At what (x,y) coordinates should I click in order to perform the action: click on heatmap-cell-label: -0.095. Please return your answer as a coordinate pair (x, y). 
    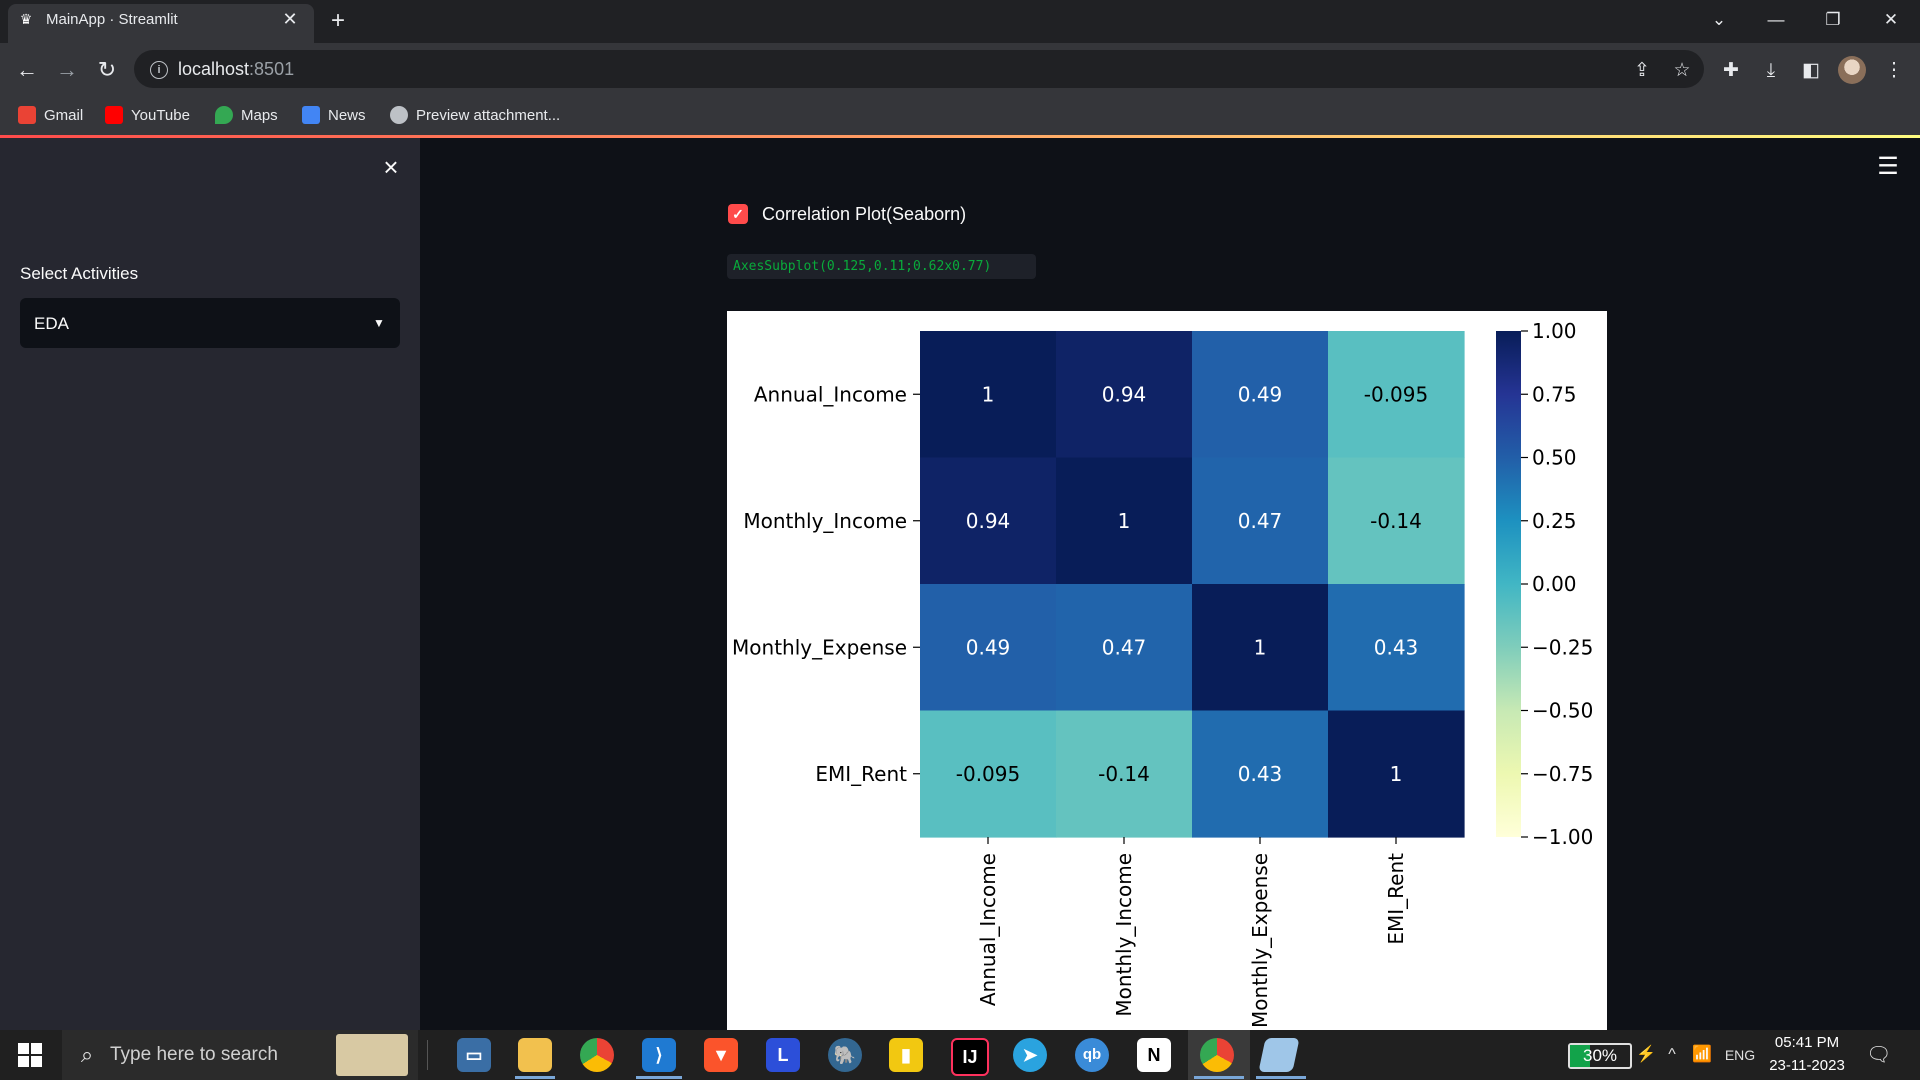
    Looking at the image, I should click on (1396, 394).